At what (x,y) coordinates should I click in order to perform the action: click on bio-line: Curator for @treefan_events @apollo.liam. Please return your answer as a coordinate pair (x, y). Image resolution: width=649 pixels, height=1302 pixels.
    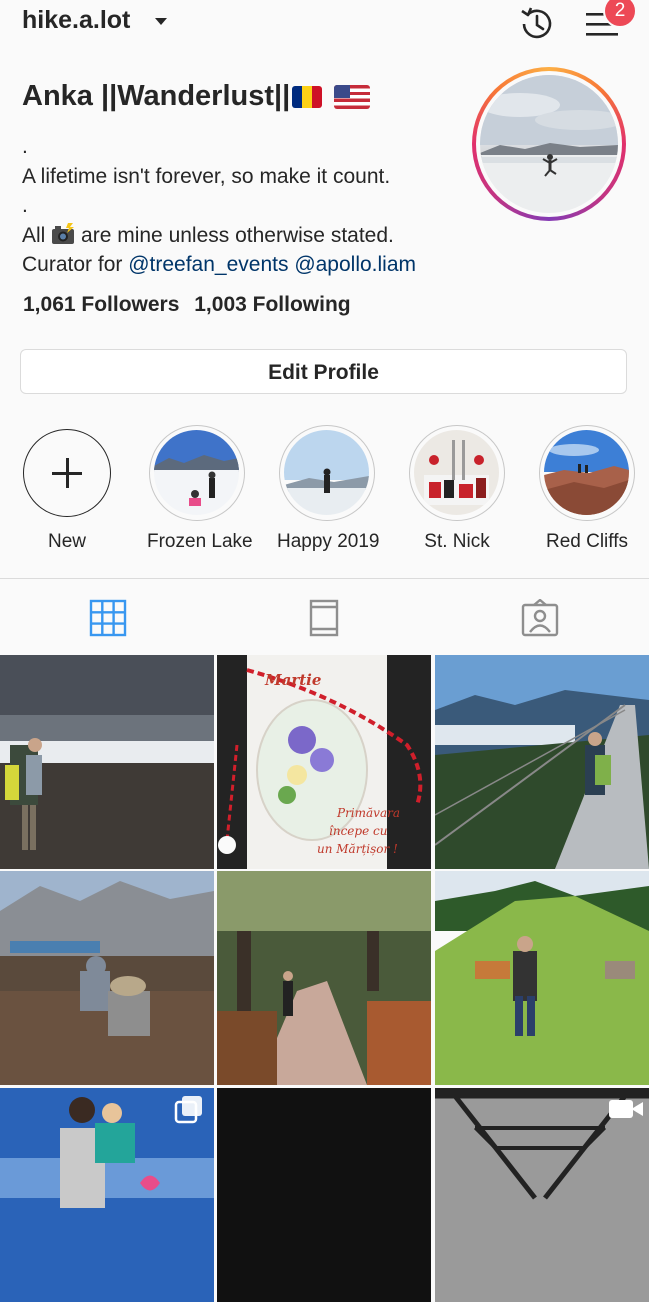
    Looking at the image, I should click on (219, 265).